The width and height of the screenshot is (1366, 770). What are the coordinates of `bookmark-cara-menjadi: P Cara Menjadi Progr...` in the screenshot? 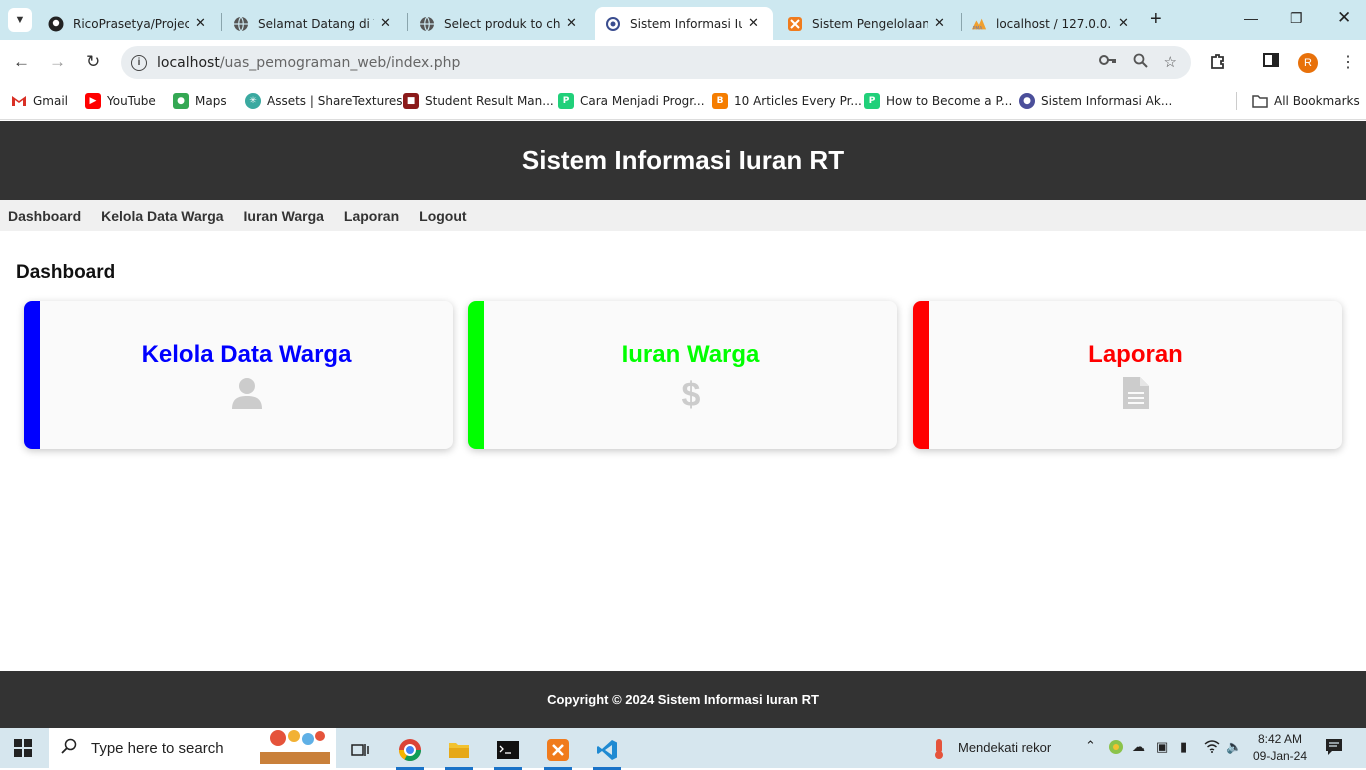 It's located at (631, 101).